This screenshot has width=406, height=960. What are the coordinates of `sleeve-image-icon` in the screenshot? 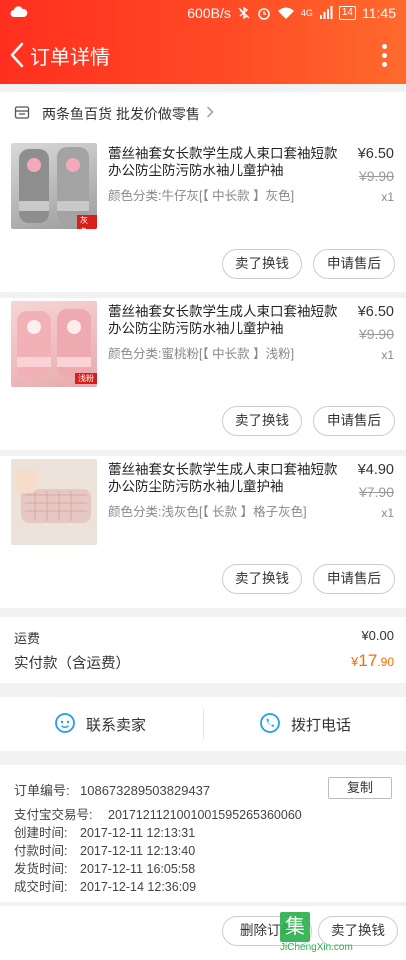 It's located at (54, 502).